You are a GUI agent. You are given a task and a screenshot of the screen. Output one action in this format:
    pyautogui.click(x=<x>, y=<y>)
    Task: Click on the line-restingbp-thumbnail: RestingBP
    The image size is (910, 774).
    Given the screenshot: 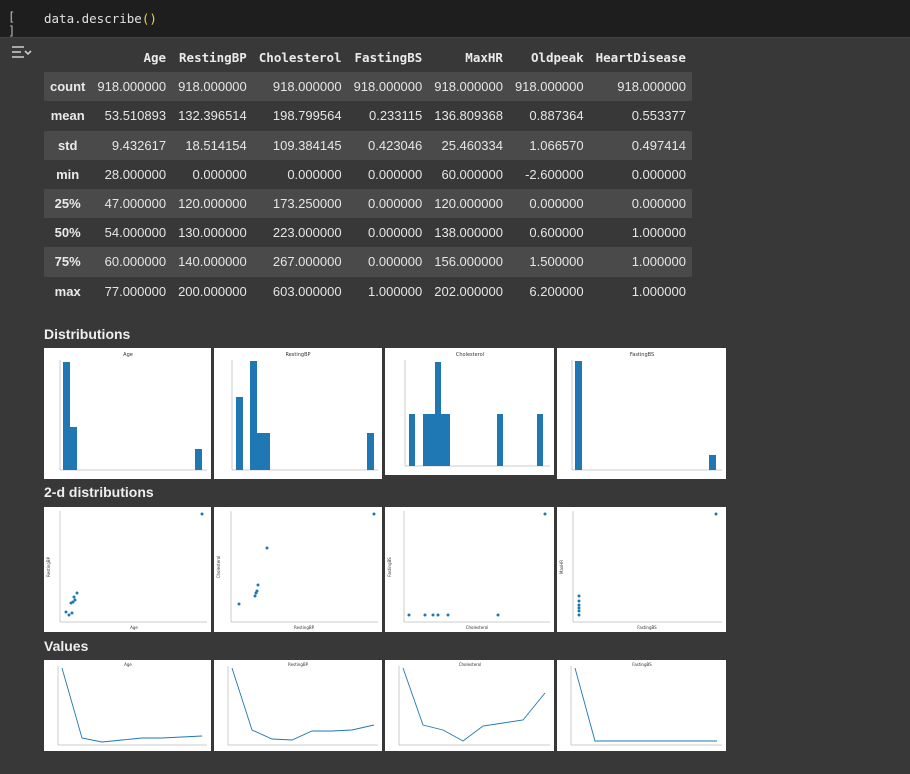 What is the action you would take?
    pyautogui.click(x=298, y=705)
    